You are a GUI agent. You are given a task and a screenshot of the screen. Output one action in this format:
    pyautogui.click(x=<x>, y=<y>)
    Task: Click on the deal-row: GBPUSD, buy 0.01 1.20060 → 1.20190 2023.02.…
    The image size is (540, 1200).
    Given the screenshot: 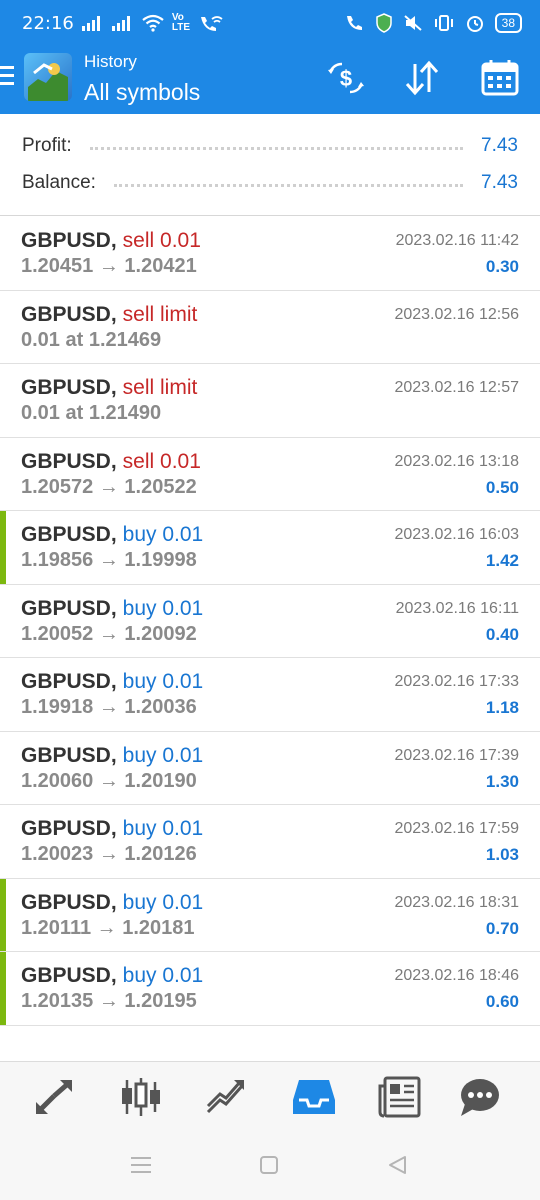 What is the action you would take?
    pyautogui.click(x=270, y=768)
    